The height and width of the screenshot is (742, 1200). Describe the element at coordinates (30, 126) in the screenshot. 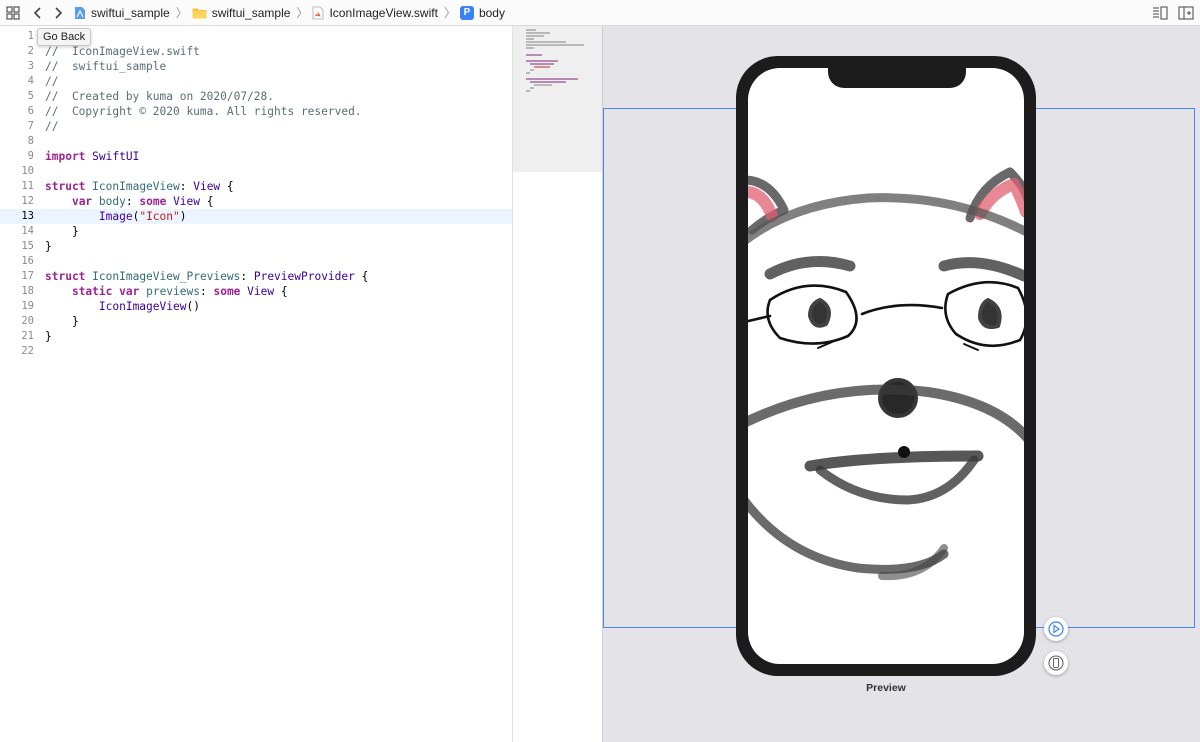

I see `line-number: 7` at that location.